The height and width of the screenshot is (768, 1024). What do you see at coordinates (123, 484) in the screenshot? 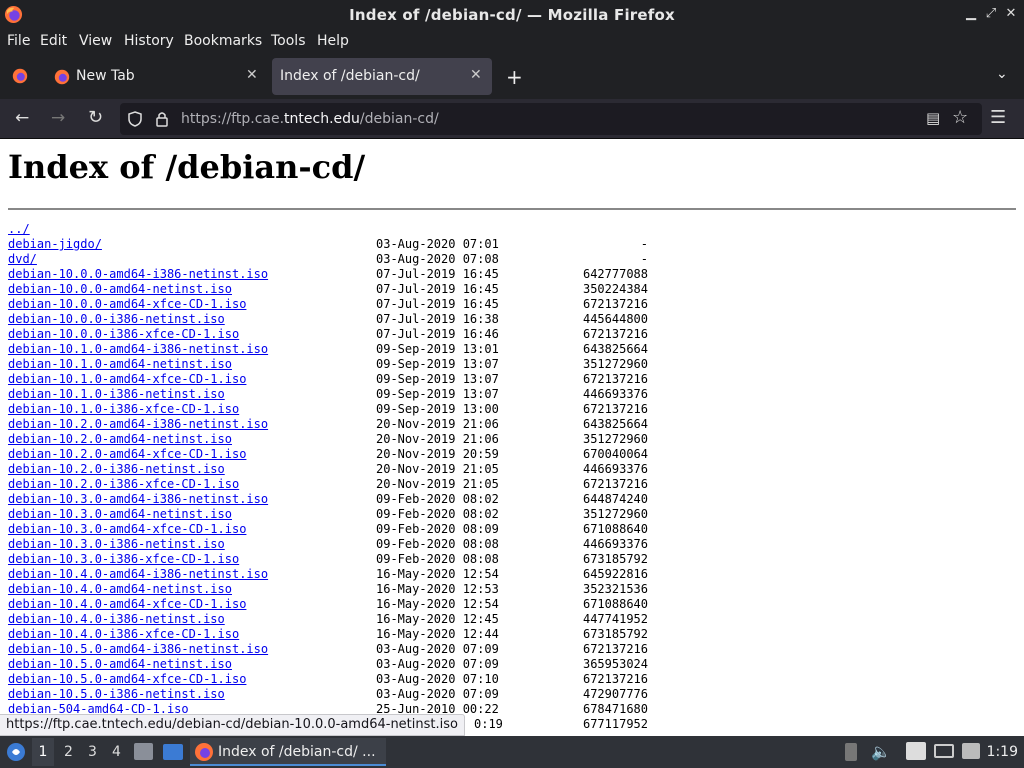
I see `file-link: debian-10.2.0-i386-xfce-CD-1.iso` at bounding box center [123, 484].